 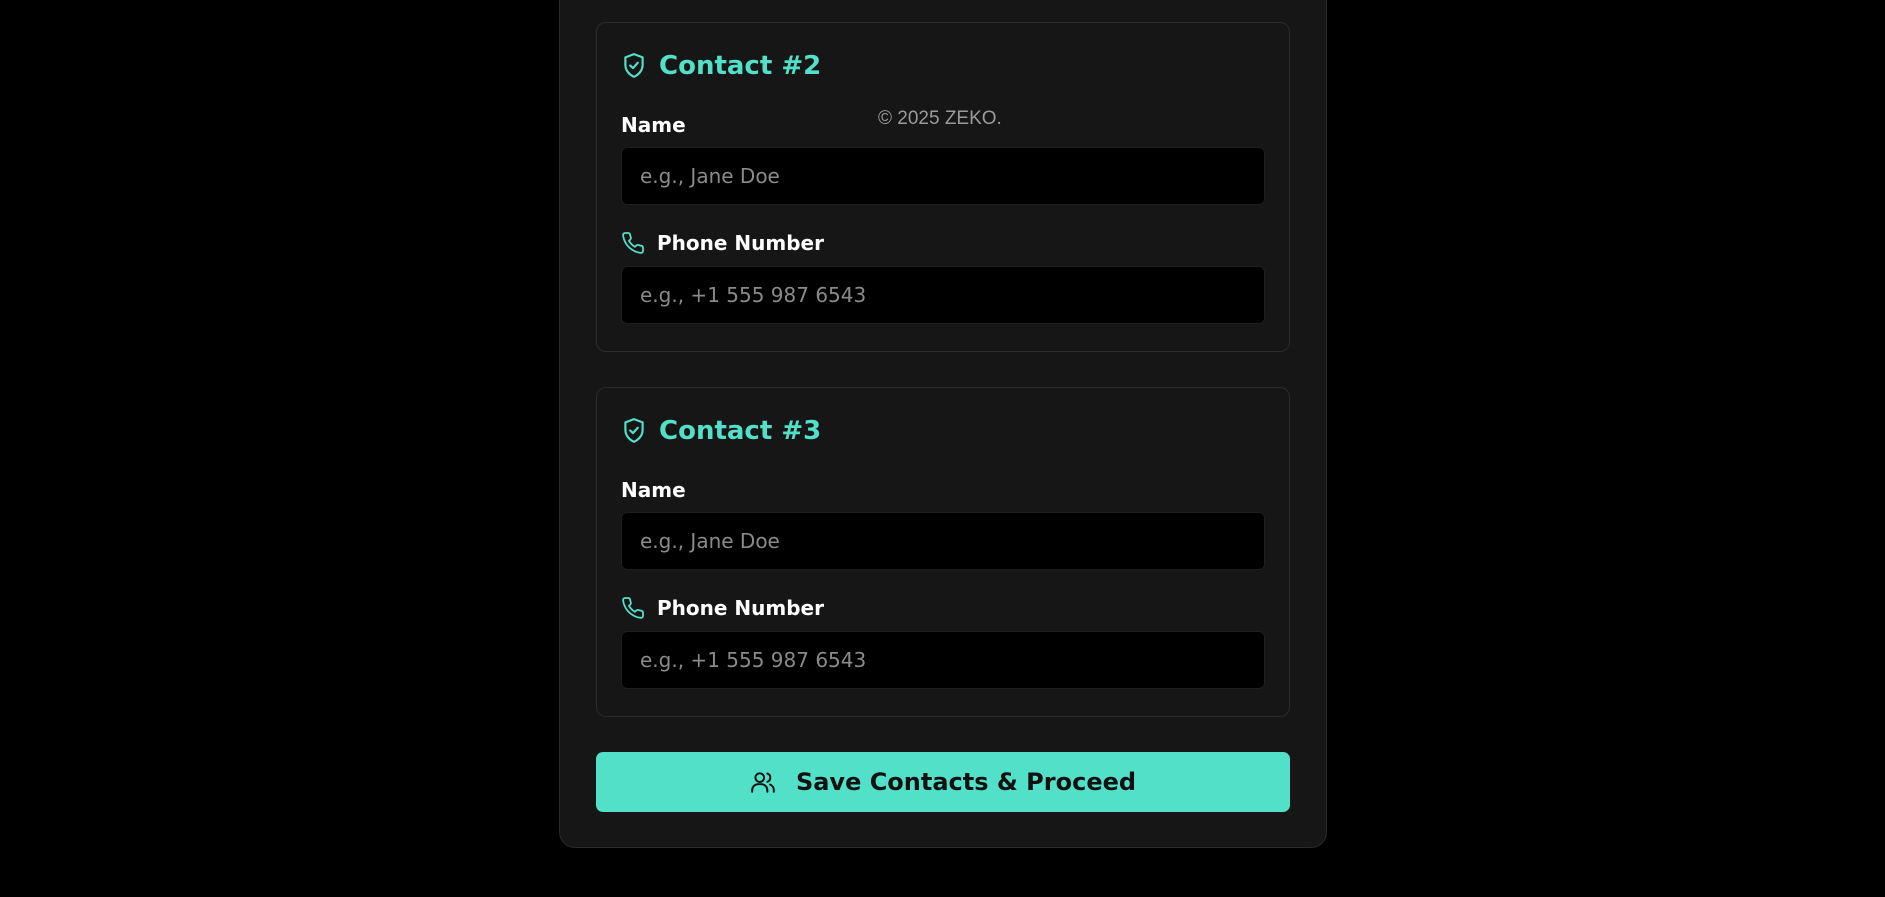 What do you see at coordinates (740, 431) in the screenshot?
I see `contact-title-text: Contact #3` at bounding box center [740, 431].